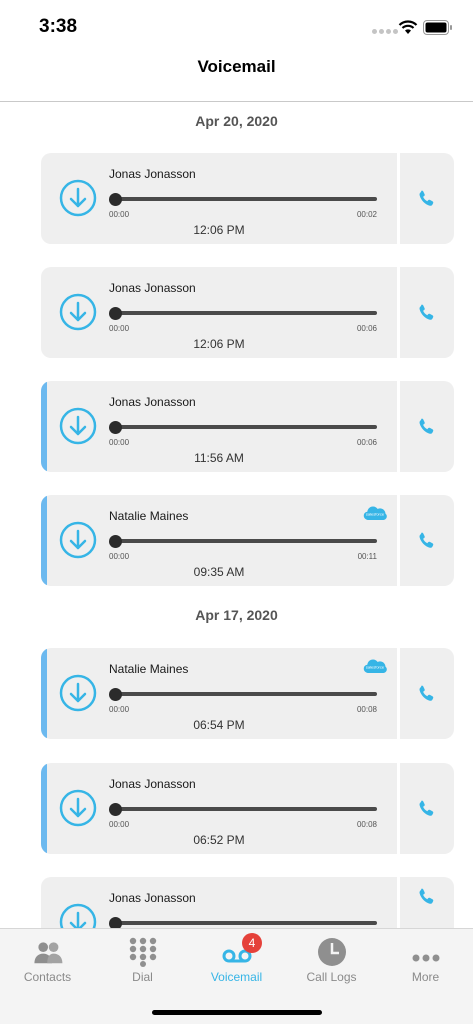 The image size is (473, 1024). Describe the element at coordinates (236, 615) in the screenshot. I see `date-header: Apr 17, 2020` at that location.